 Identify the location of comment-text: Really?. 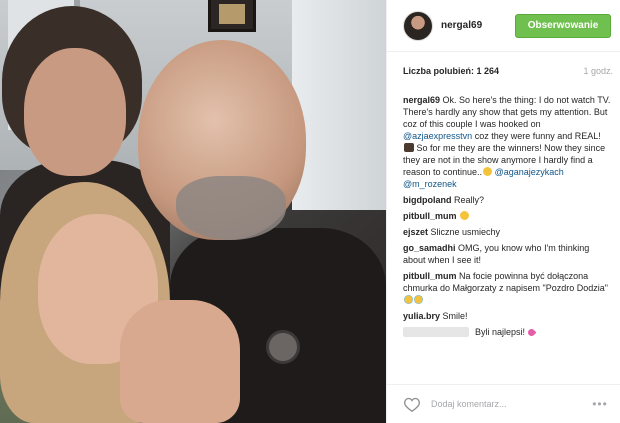
(469, 200).